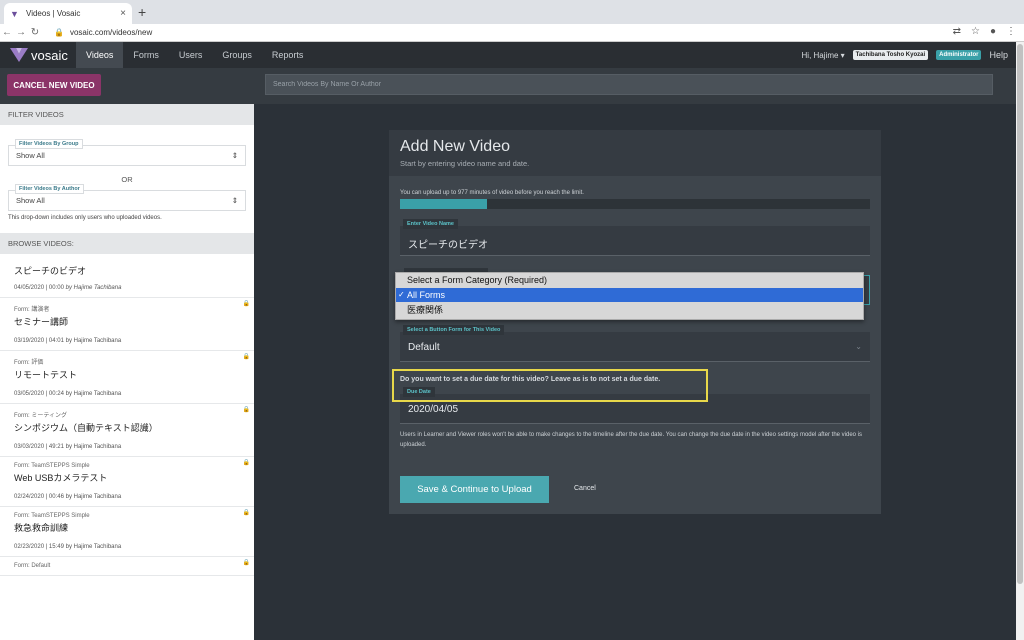 This screenshot has height=640, width=1024. Describe the element at coordinates (127, 547) in the screenshot. I see `video-meta: 02/23/2020 | 15:49 by Hajime Tachibana` at that location.